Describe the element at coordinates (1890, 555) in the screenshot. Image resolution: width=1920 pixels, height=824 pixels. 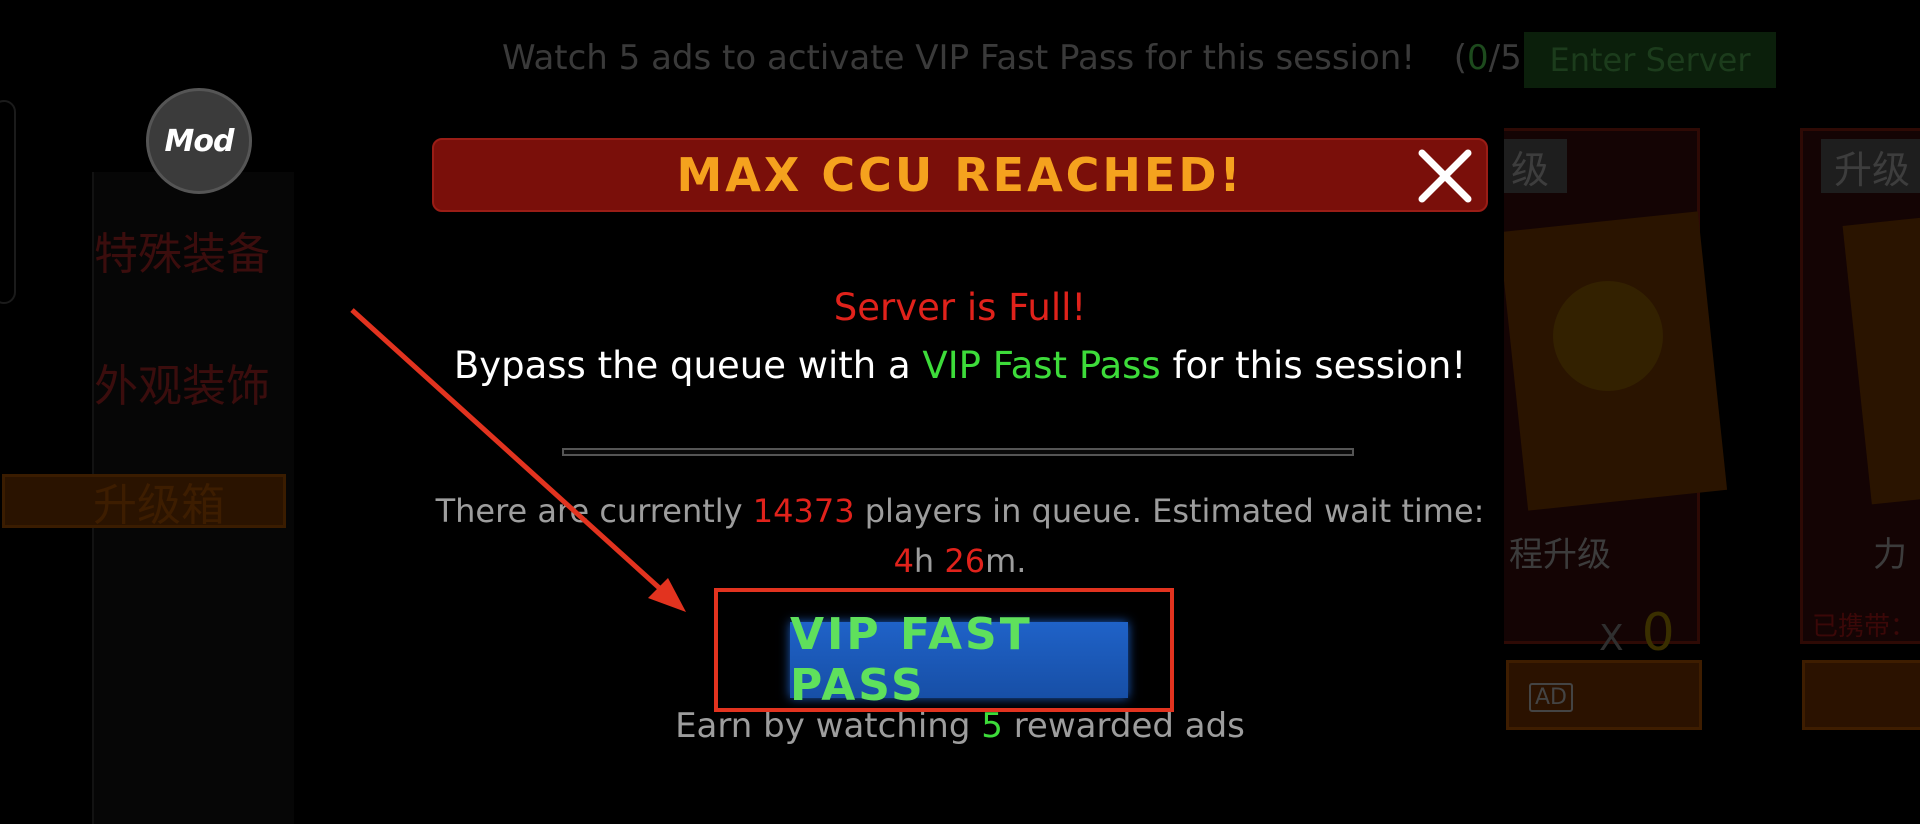
I see `card-label-2: 力` at that location.